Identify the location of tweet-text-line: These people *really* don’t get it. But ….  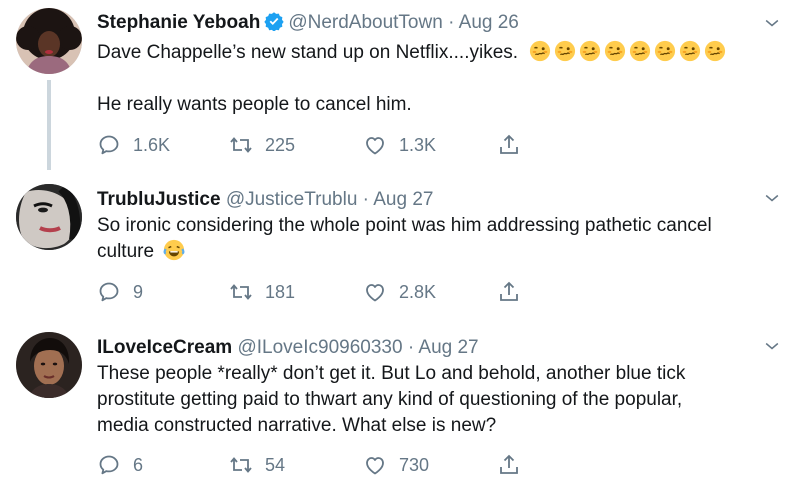
(391, 373).